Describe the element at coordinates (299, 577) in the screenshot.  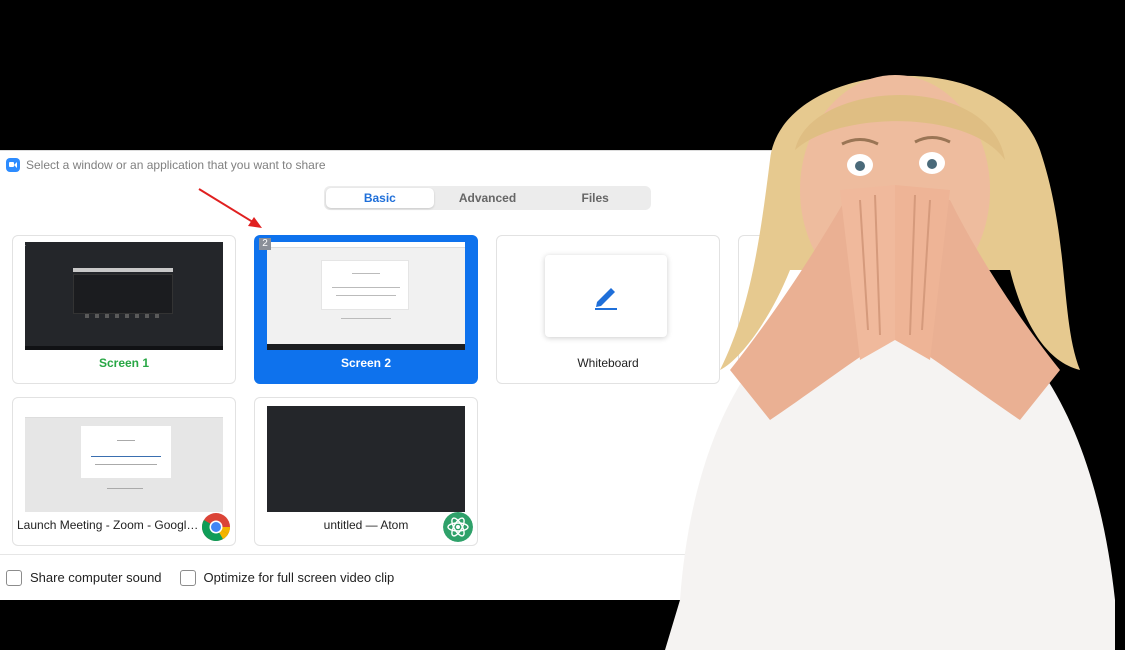
I see `optimize-video-label: Optimize for full screen video clip` at that location.